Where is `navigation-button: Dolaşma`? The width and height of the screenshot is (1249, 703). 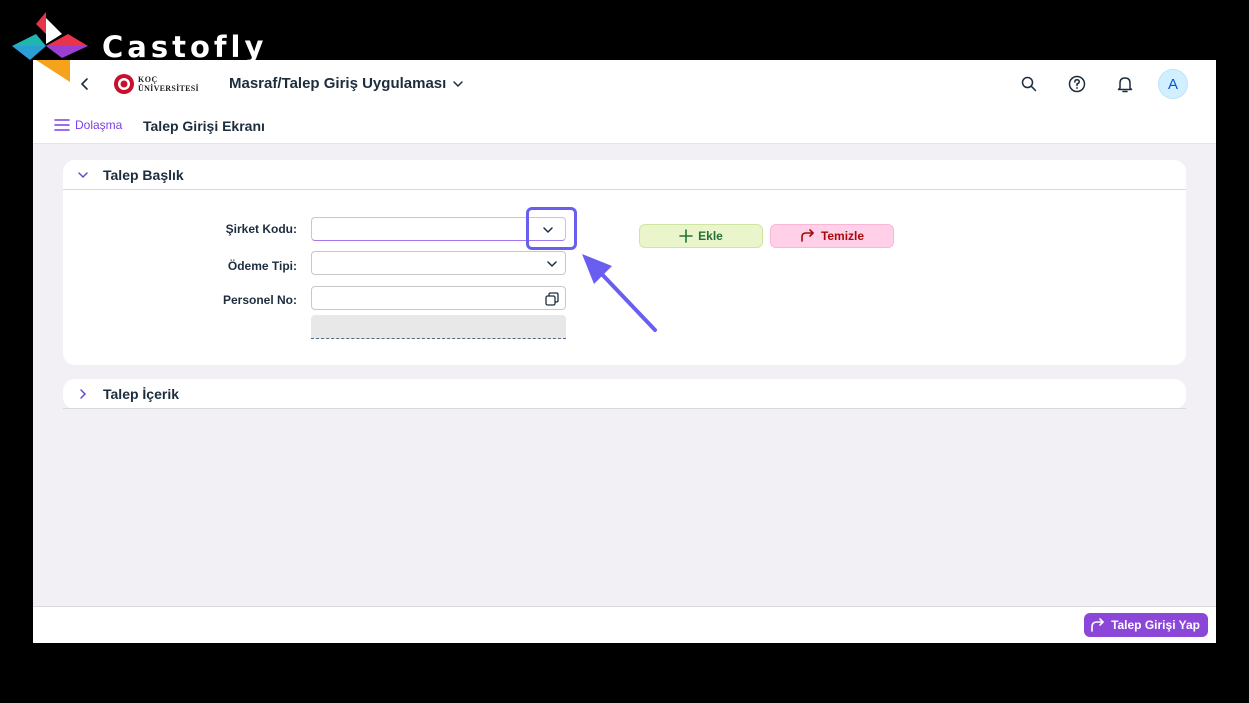 navigation-button: Dolaşma is located at coordinates (88, 125).